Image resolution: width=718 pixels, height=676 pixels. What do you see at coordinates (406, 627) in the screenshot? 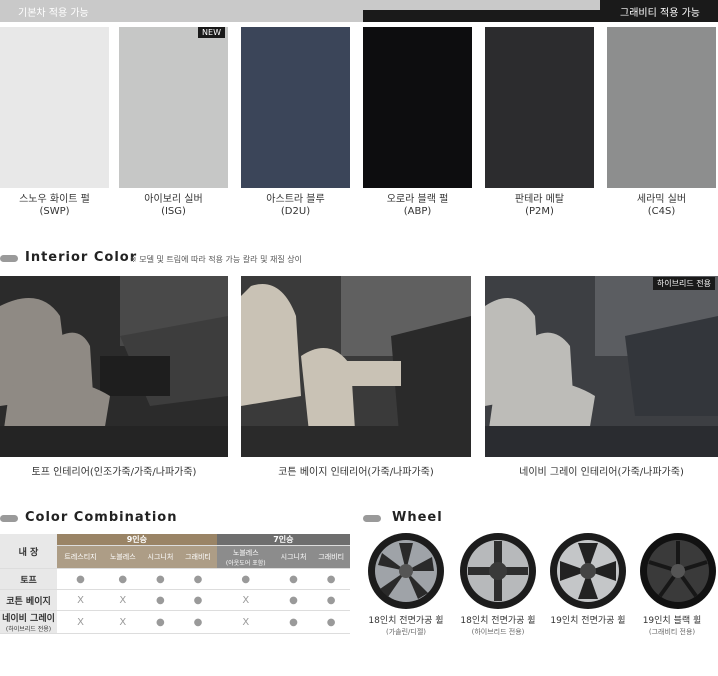
I see `wheel-label: 18인치 전면가공 휠 (가솔린/디젤)` at bounding box center [406, 627].